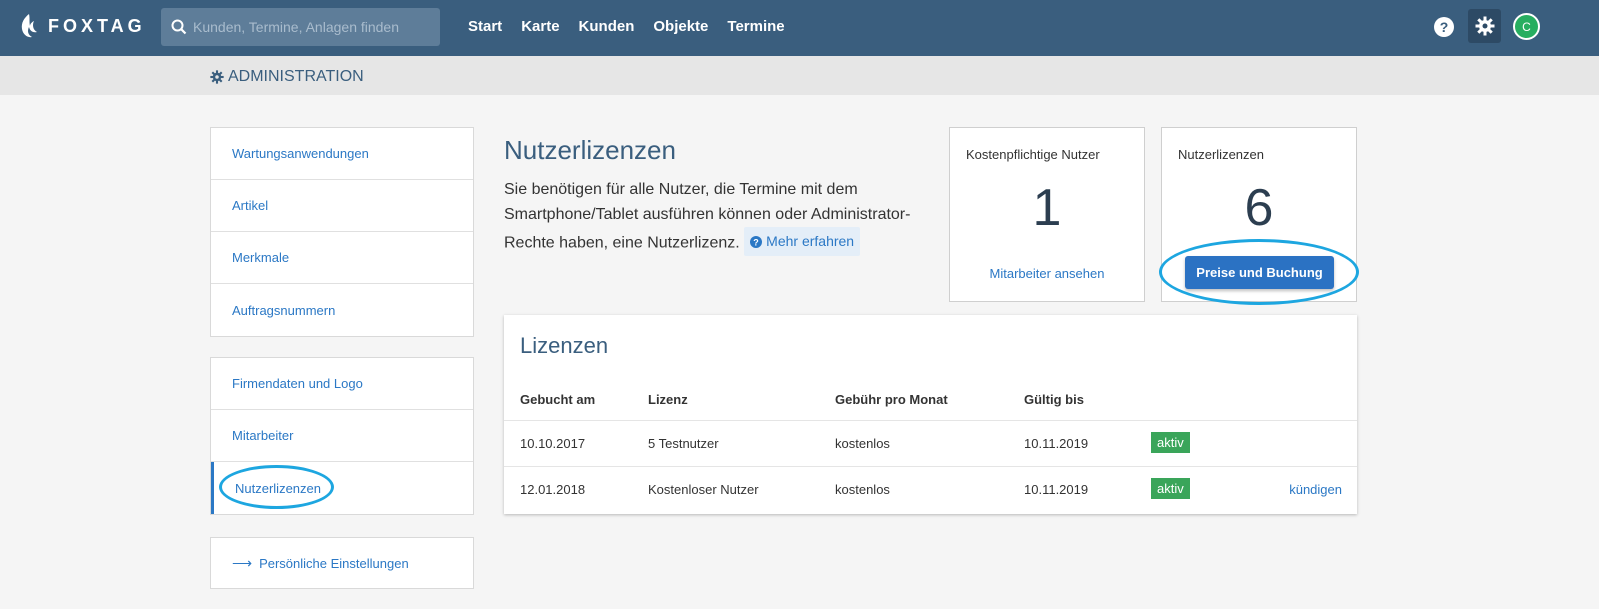 This screenshot has height=609, width=1599. What do you see at coordinates (680, 26) in the screenshot?
I see `nav-objekte: Objekte` at bounding box center [680, 26].